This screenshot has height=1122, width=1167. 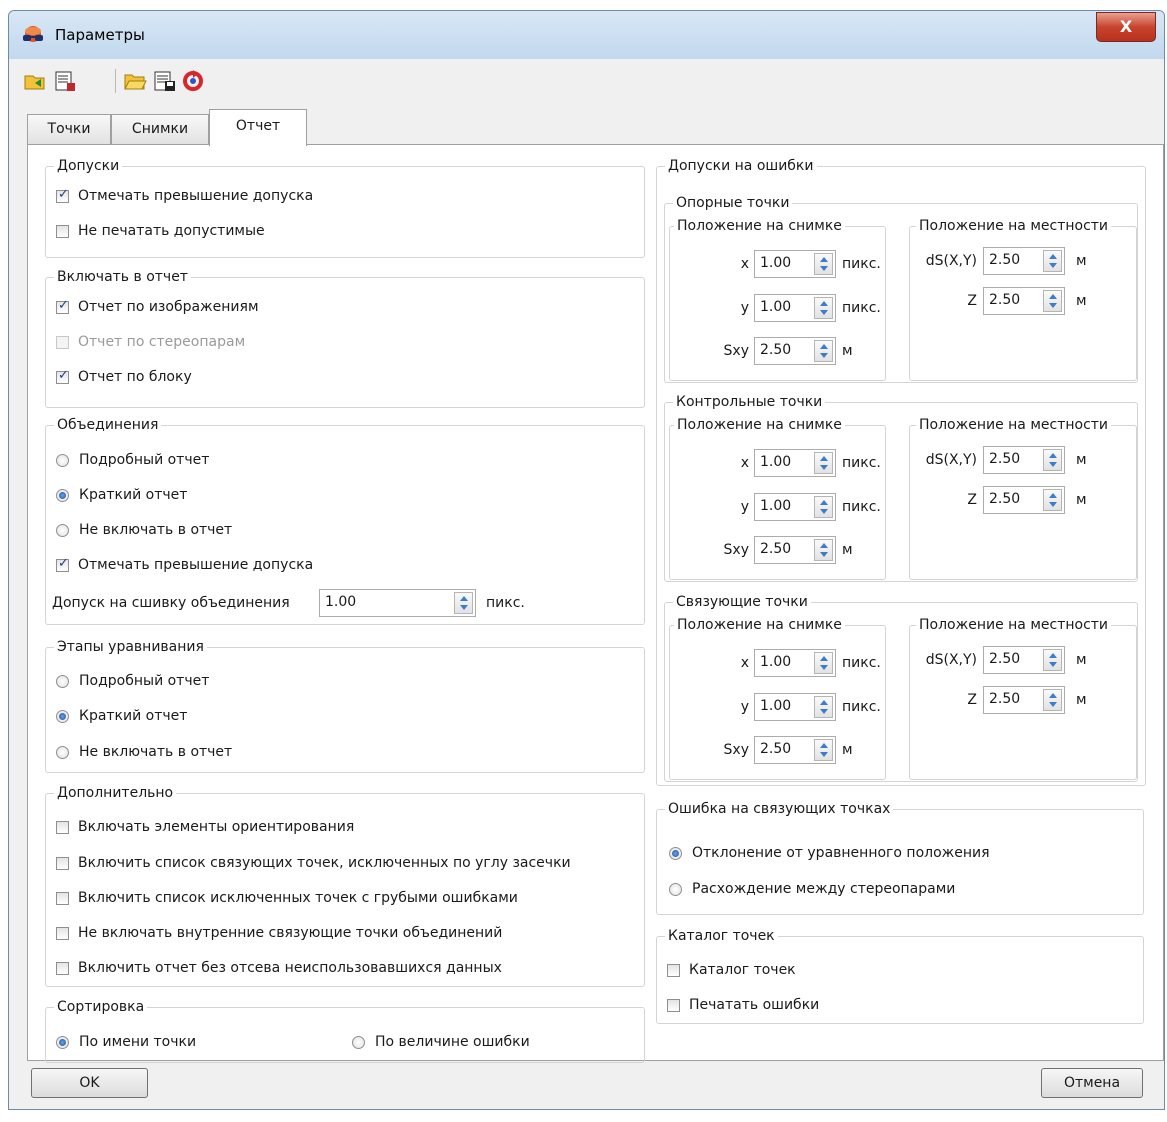 I want to click on include-orientation-checkbox: Включать элементы ориентирования, so click(x=205, y=827).